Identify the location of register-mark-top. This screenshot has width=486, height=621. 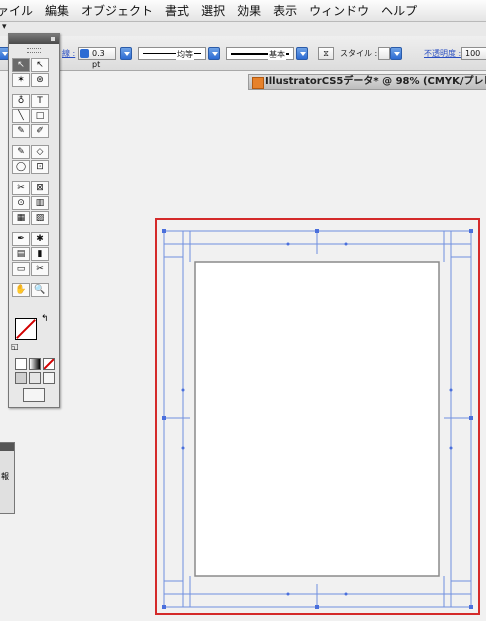
(317, 242).